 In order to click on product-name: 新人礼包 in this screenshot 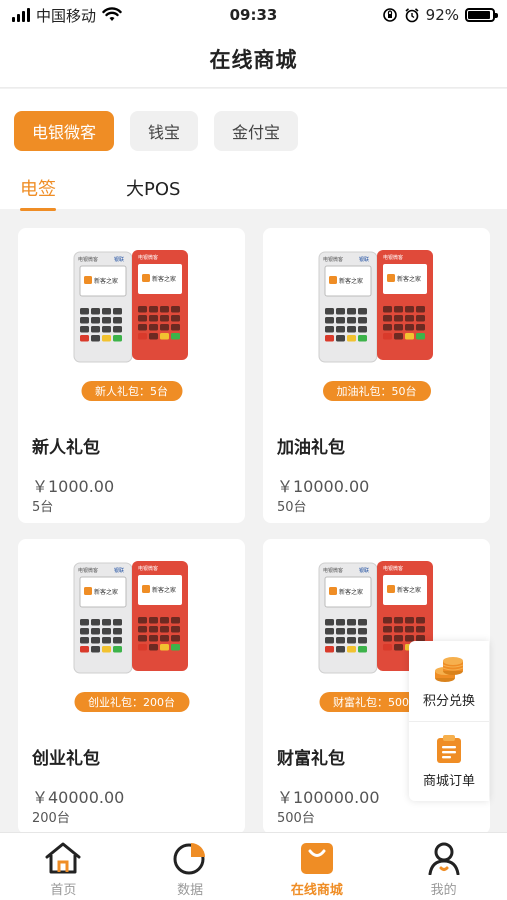, I will do `click(66, 448)`.